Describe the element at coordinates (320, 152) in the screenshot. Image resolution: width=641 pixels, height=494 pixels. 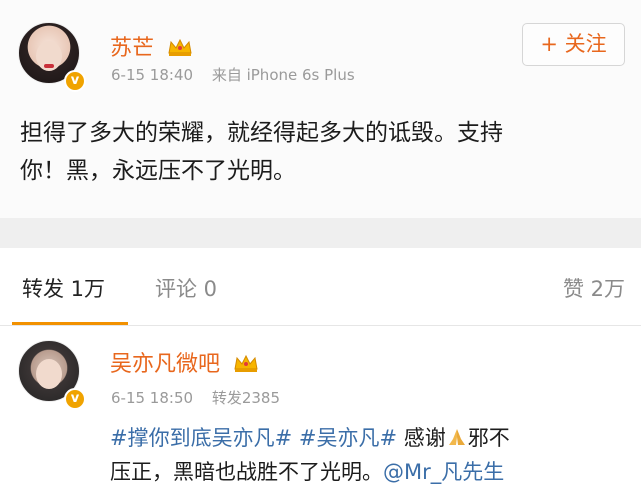
I see `post-content: 担得了多大的荣耀，就经得起多大的诋毁。支持 你！黑，永远压不了光明。` at that location.